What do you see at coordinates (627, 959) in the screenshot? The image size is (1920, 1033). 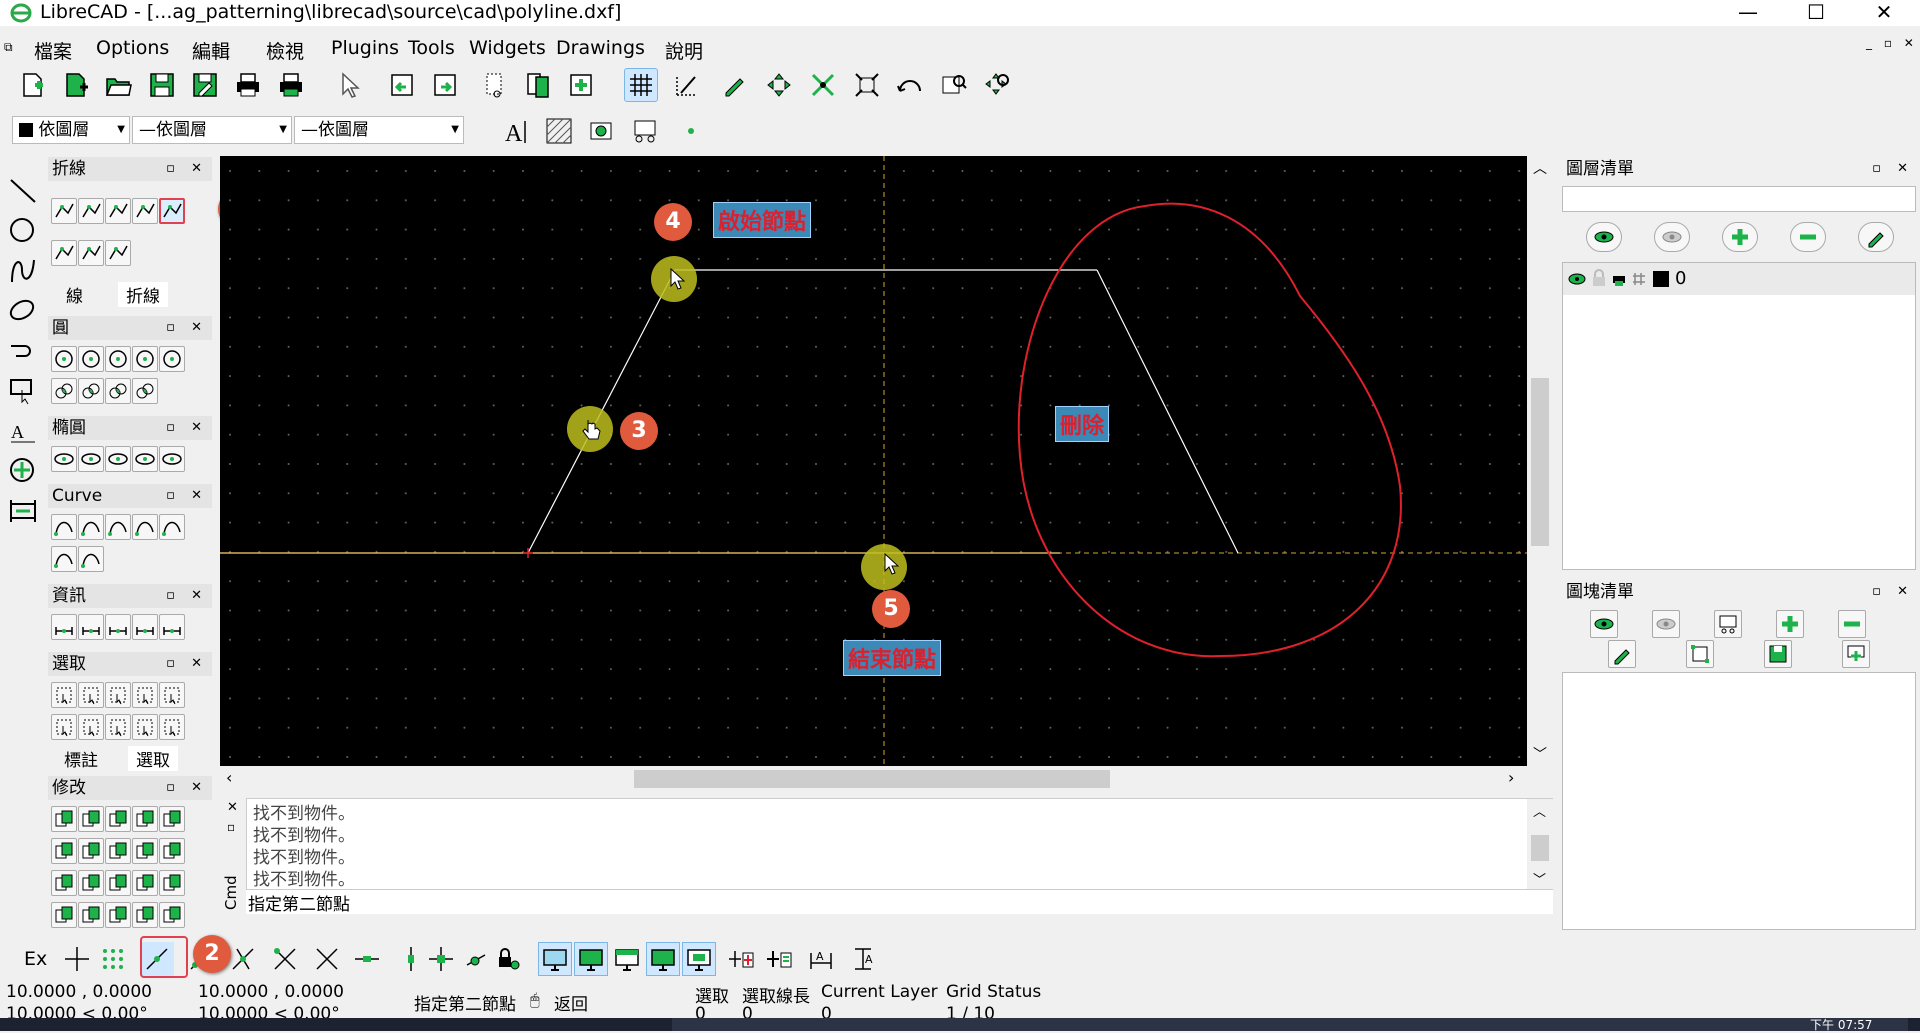 I see `view-monitor-3-button` at bounding box center [627, 959].